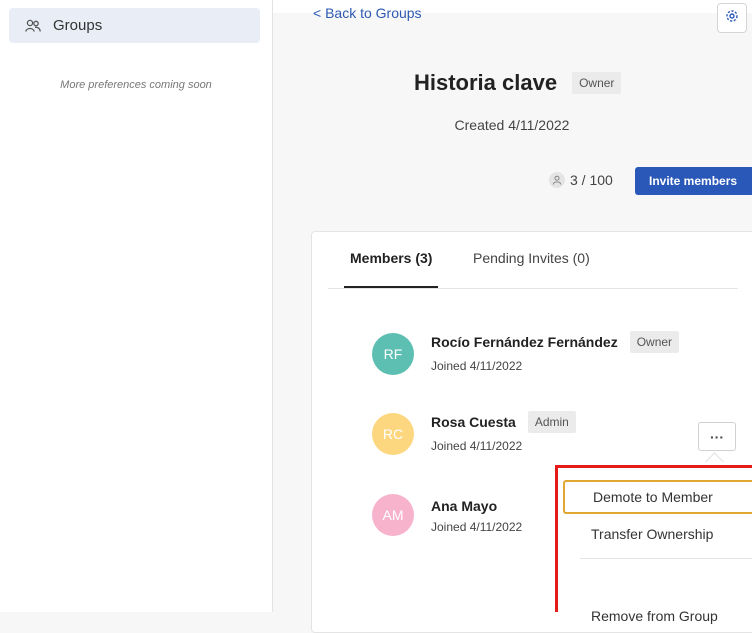 The height and width of the screenshot is (633, 752). Describe the element at coordinates (597, 83) in the screenshot. I see `role-badge: Owner` at that location.